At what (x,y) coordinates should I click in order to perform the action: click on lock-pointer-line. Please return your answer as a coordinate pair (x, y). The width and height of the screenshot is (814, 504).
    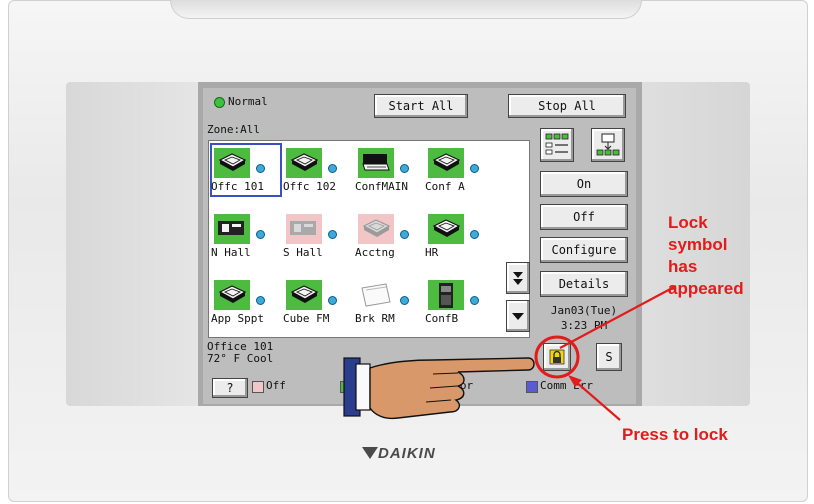
    Looking at the image, I should click on (618, 317).